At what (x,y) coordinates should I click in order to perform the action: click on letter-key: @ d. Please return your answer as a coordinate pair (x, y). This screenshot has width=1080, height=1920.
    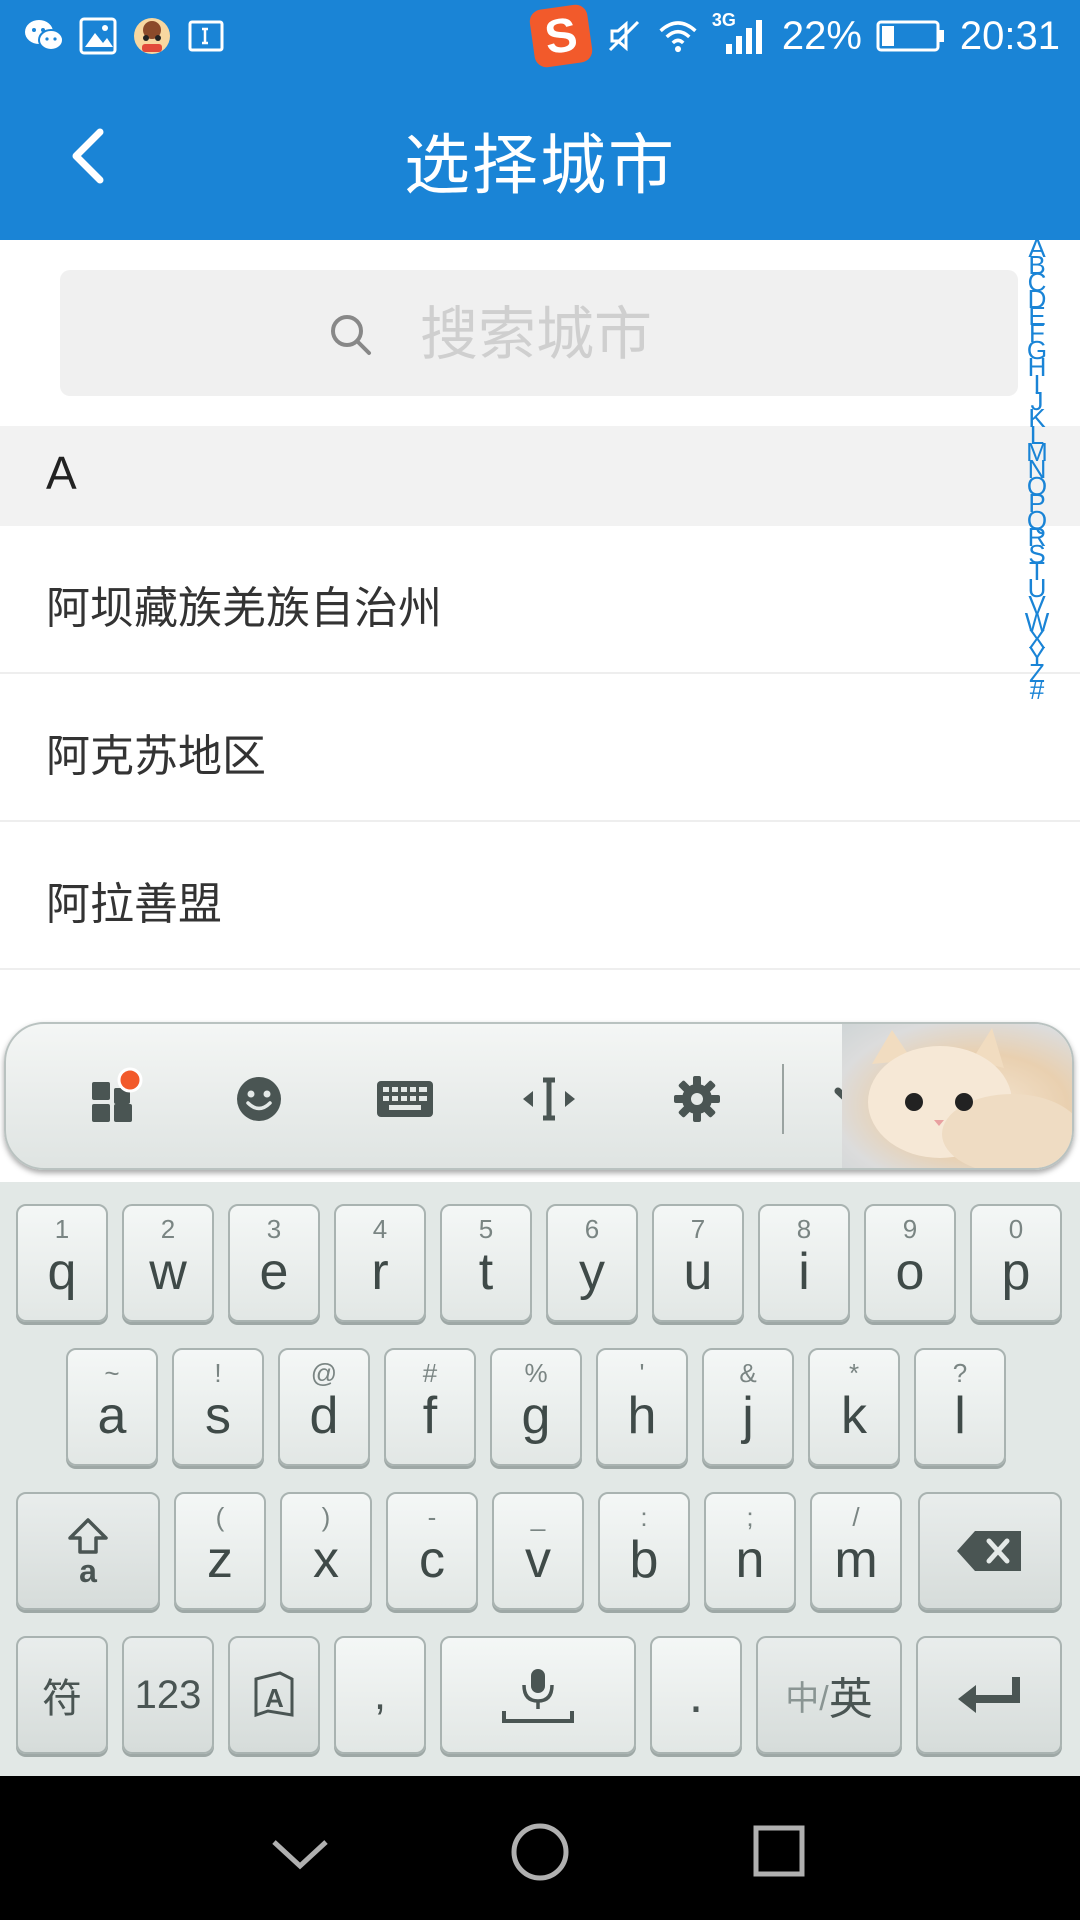
    Looking at the image, I should click on (324, 1407).